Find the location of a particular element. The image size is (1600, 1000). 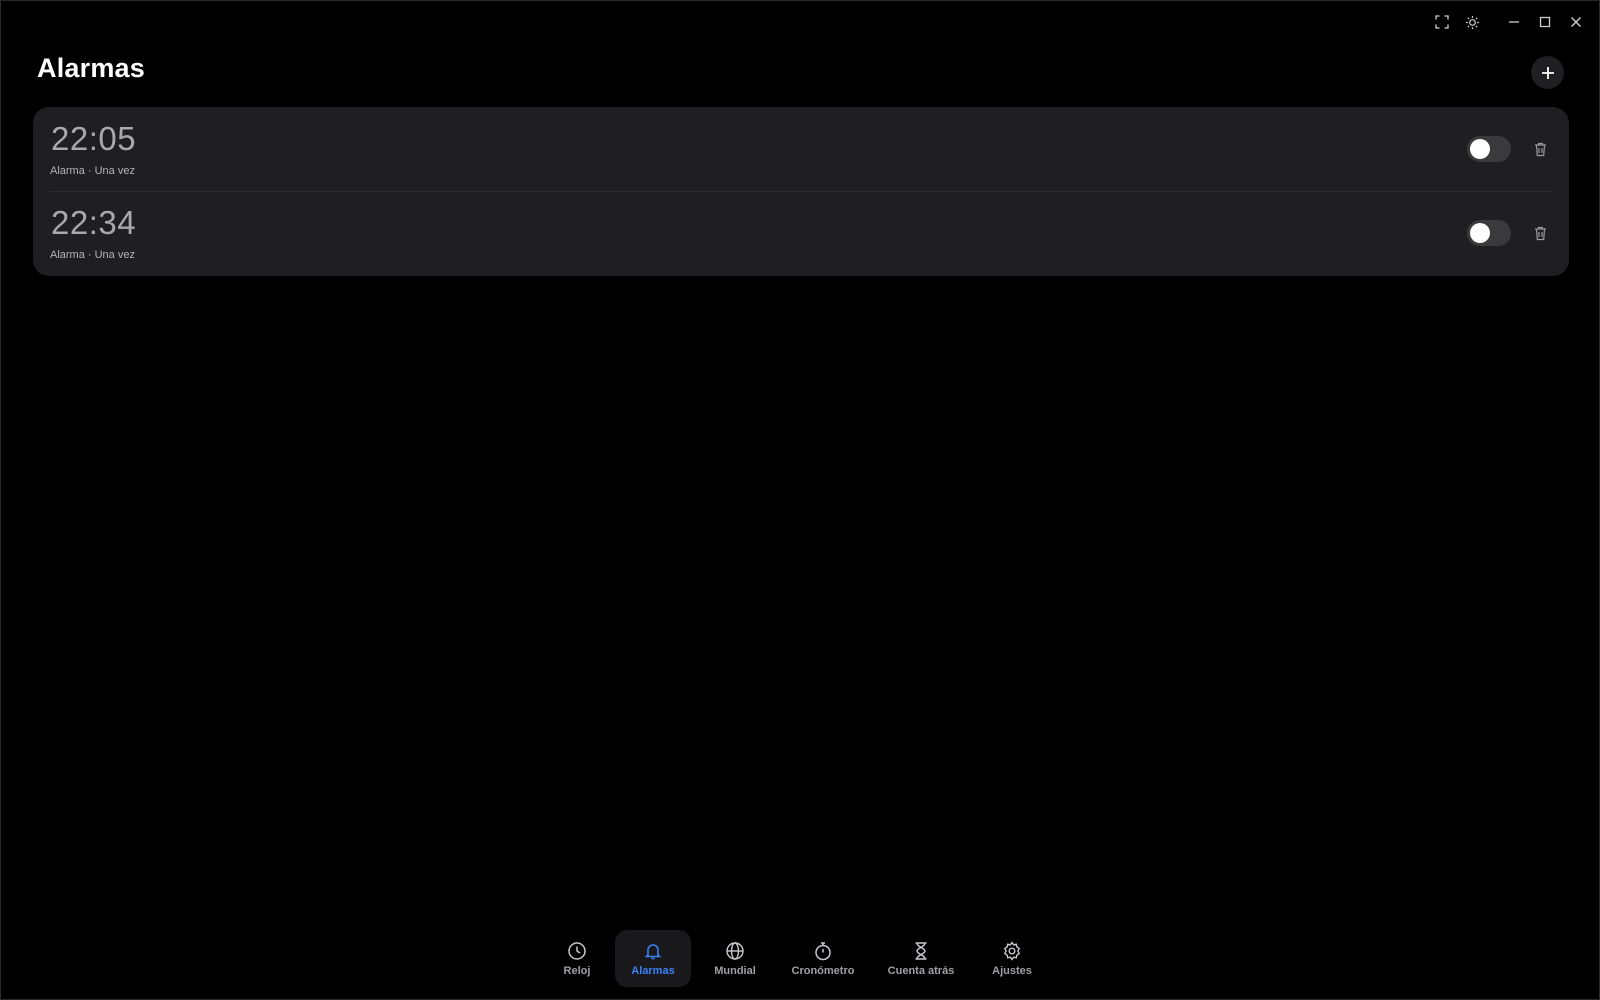

alarm-item: 22:05 Alarma · Una vez is located at coordinates (801, 149).